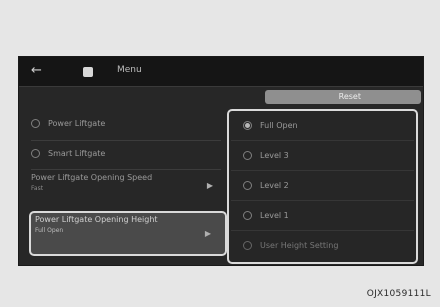  I want to click on top-bar: ← Menu, so click(221, 72).